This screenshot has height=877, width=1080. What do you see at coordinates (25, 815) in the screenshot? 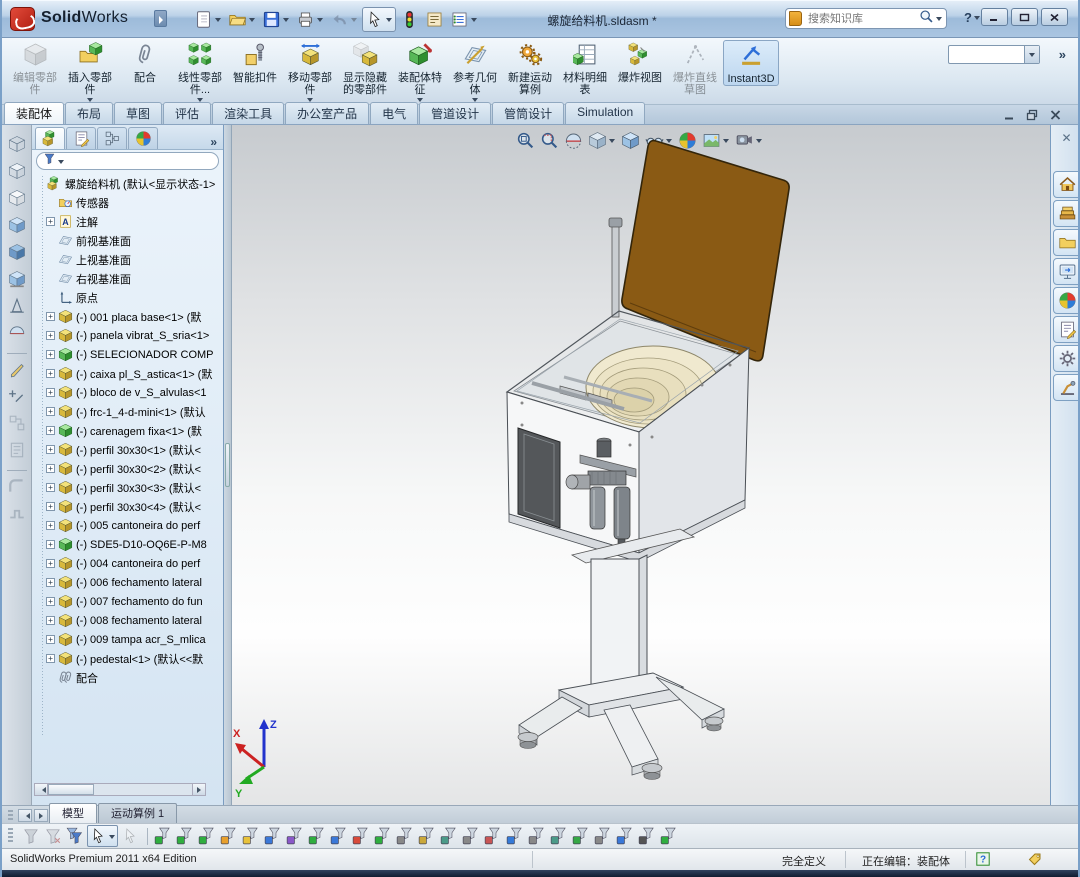
I see `tab-scroll-left-icon` at bounding box center [25, 815].